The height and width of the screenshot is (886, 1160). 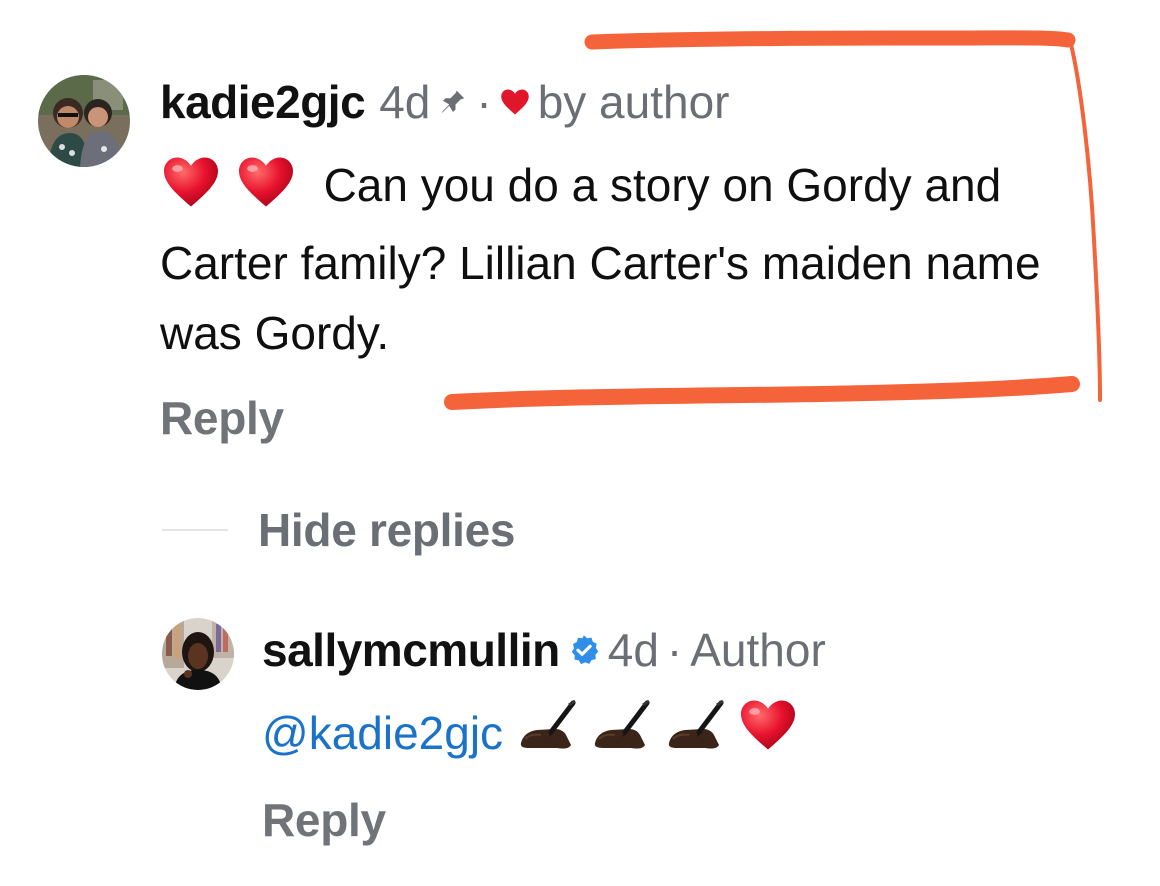 I want to click on pin-icon, so click(x=453, y=102).